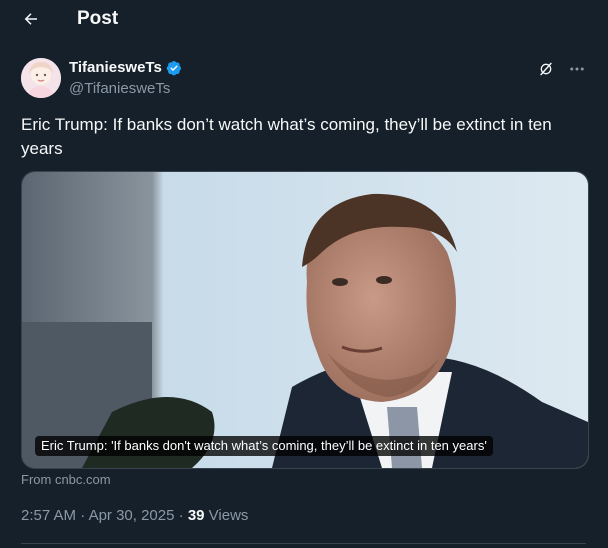 The image size is (608, 548). I want to click on user-handle: @TifaniesweTs, so click(125, 89).